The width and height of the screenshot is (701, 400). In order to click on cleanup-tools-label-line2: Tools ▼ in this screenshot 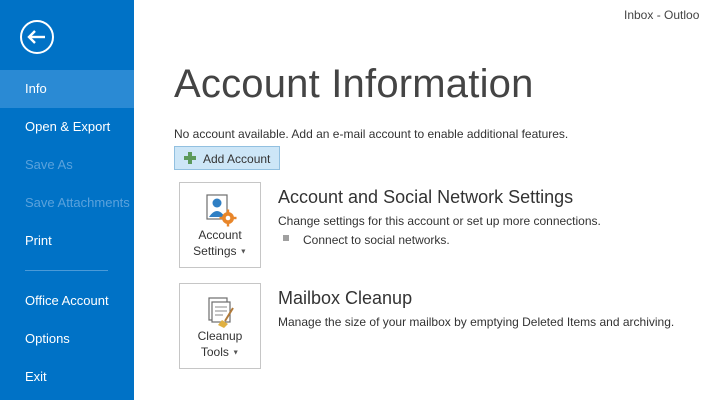, I will do `click(220, 352)`.